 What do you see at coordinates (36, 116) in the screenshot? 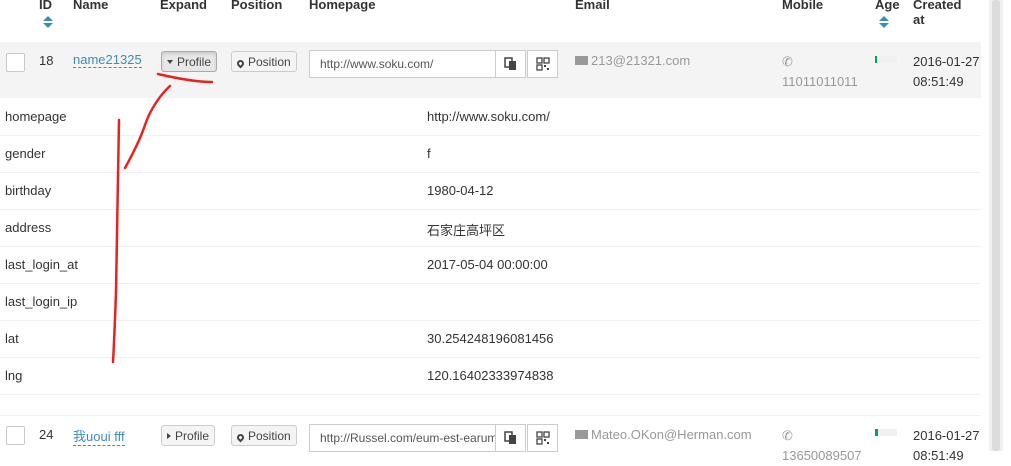
I see `profile-key: homepage` at bounding box center [36, 116].